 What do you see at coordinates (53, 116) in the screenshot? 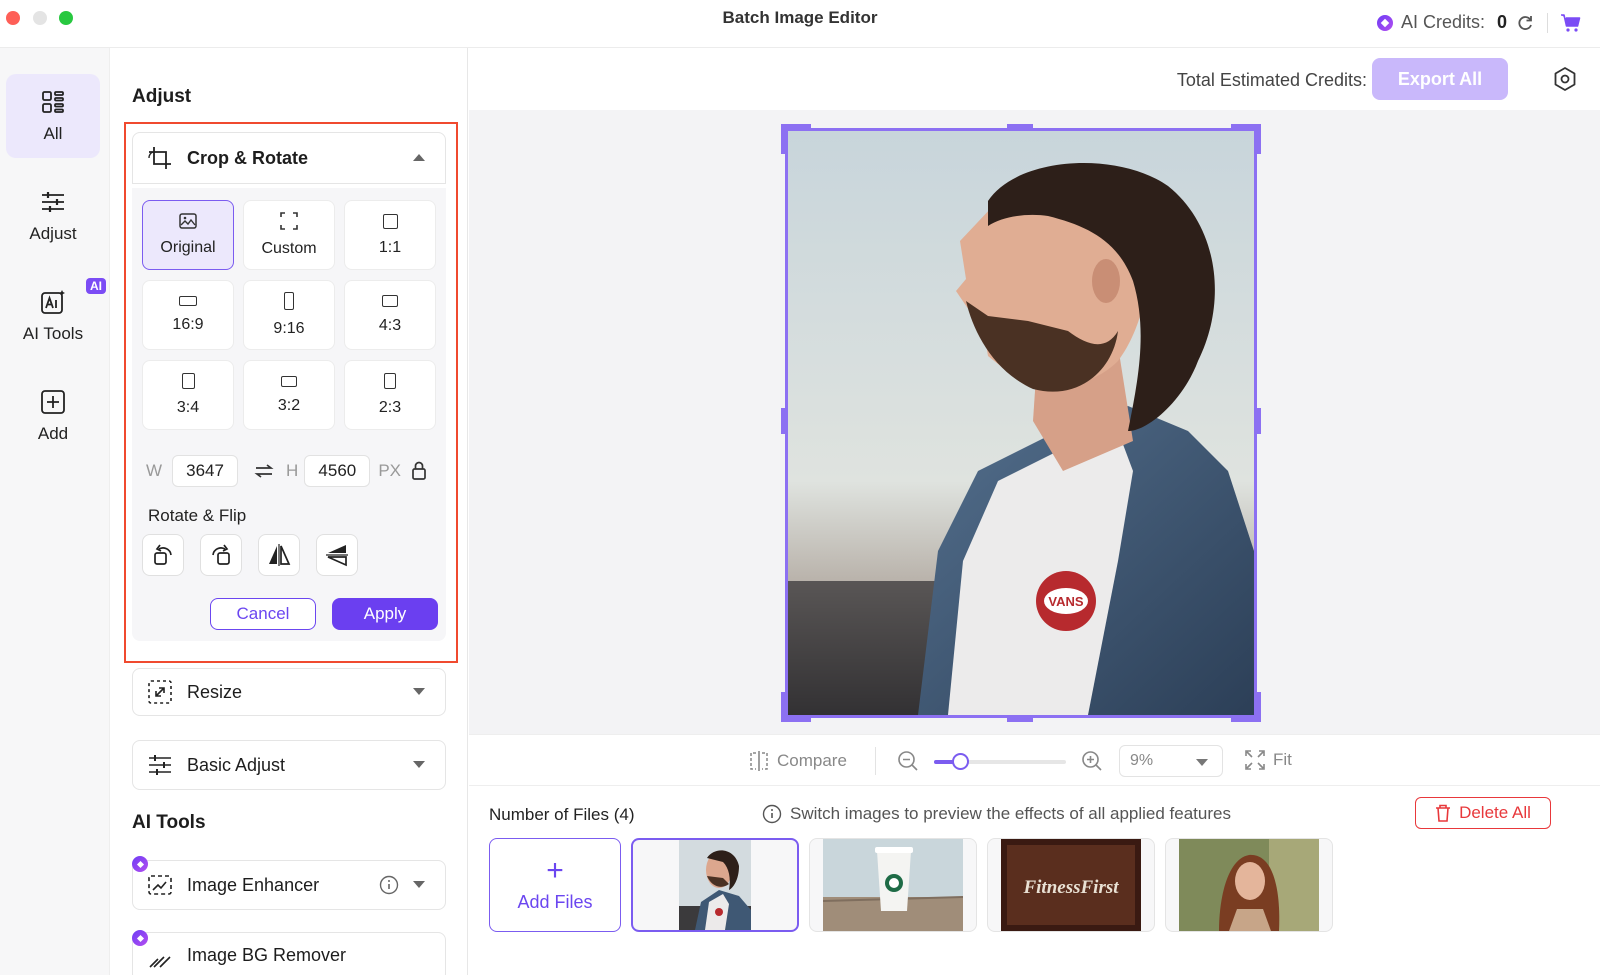
I see `rail-item-all: All` at bounding box center [53, 116].